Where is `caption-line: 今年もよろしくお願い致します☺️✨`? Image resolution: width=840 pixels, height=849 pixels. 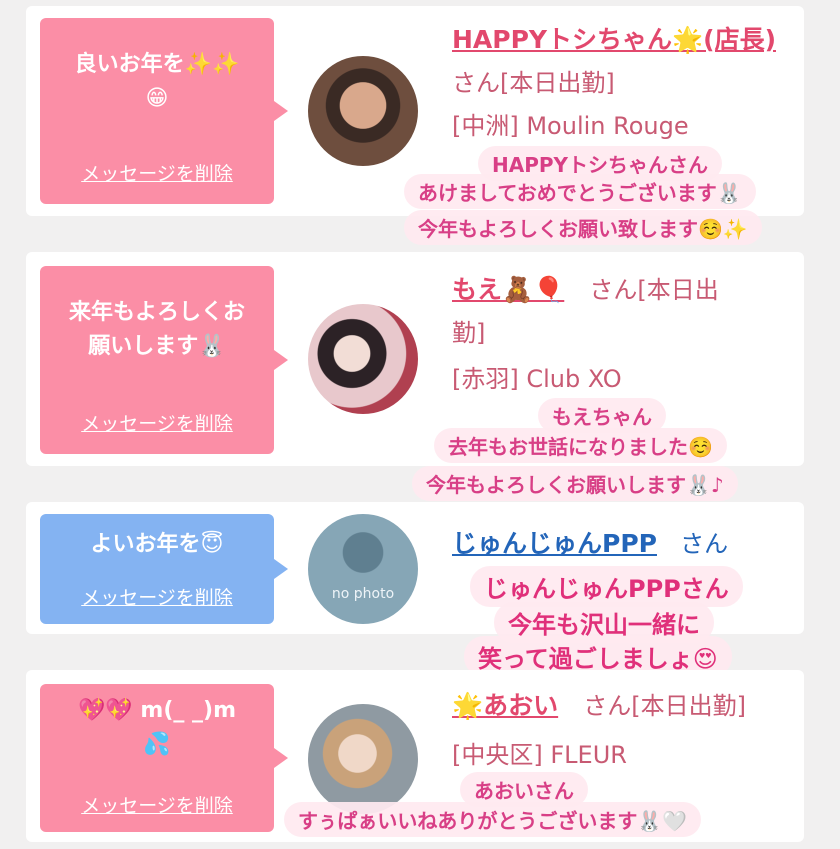
caption-line: 今年もよろしくお願い致します☺️✨ is located at coordinates (583, 227).